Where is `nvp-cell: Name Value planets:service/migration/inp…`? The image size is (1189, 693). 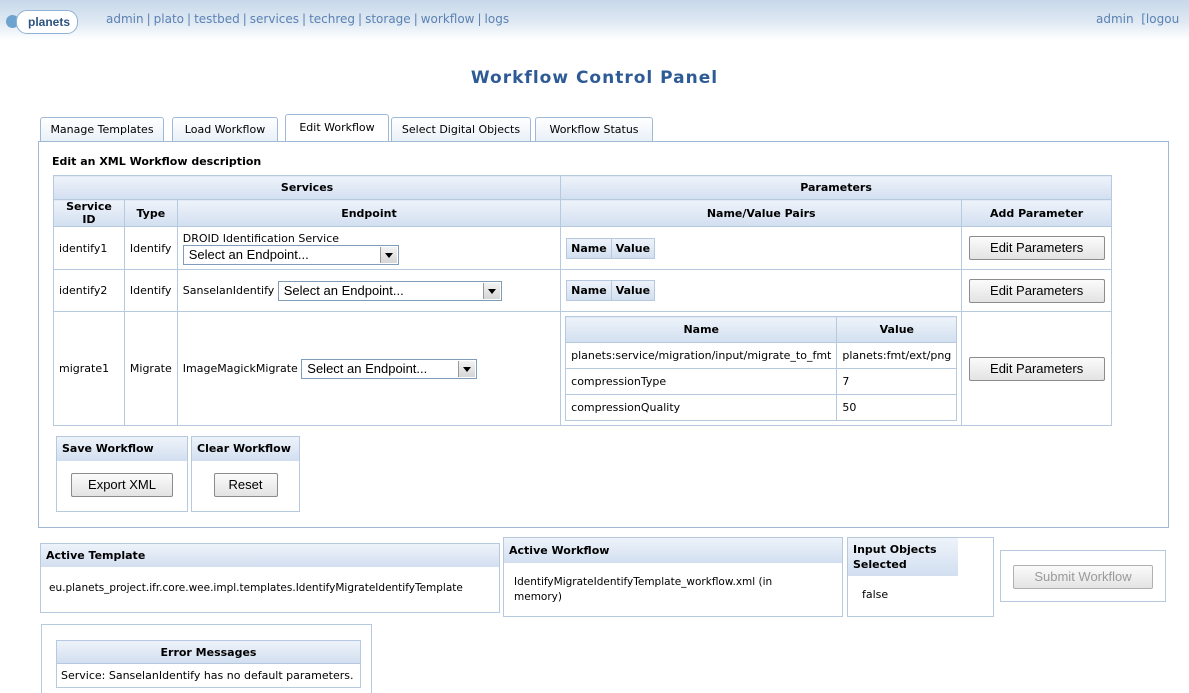 nvp-cell: Name Value planets:service/migration/inp… is located at coordinates (761, 368).